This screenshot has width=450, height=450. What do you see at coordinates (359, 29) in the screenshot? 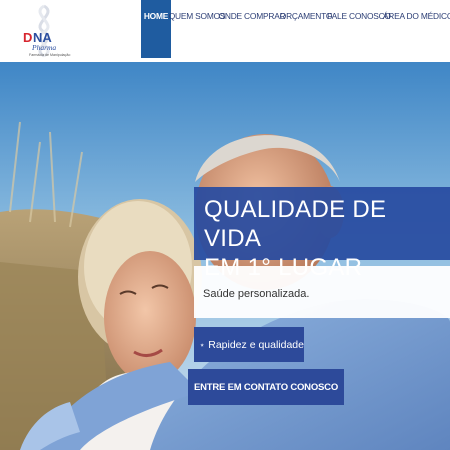
I see `nav-fale-conosco: FALE CONOSCO` at bounding box center [359, 29].